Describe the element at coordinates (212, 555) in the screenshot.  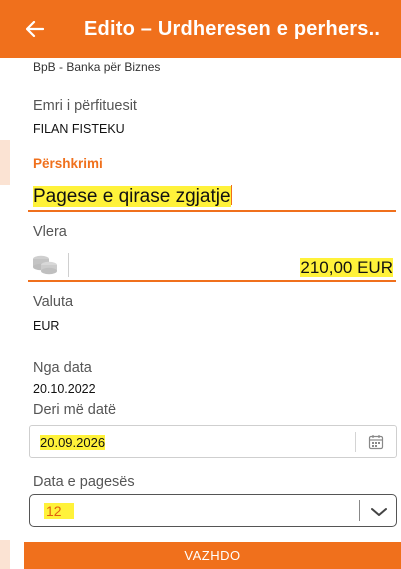
I see `continue-button: VAZHDO` at that location.